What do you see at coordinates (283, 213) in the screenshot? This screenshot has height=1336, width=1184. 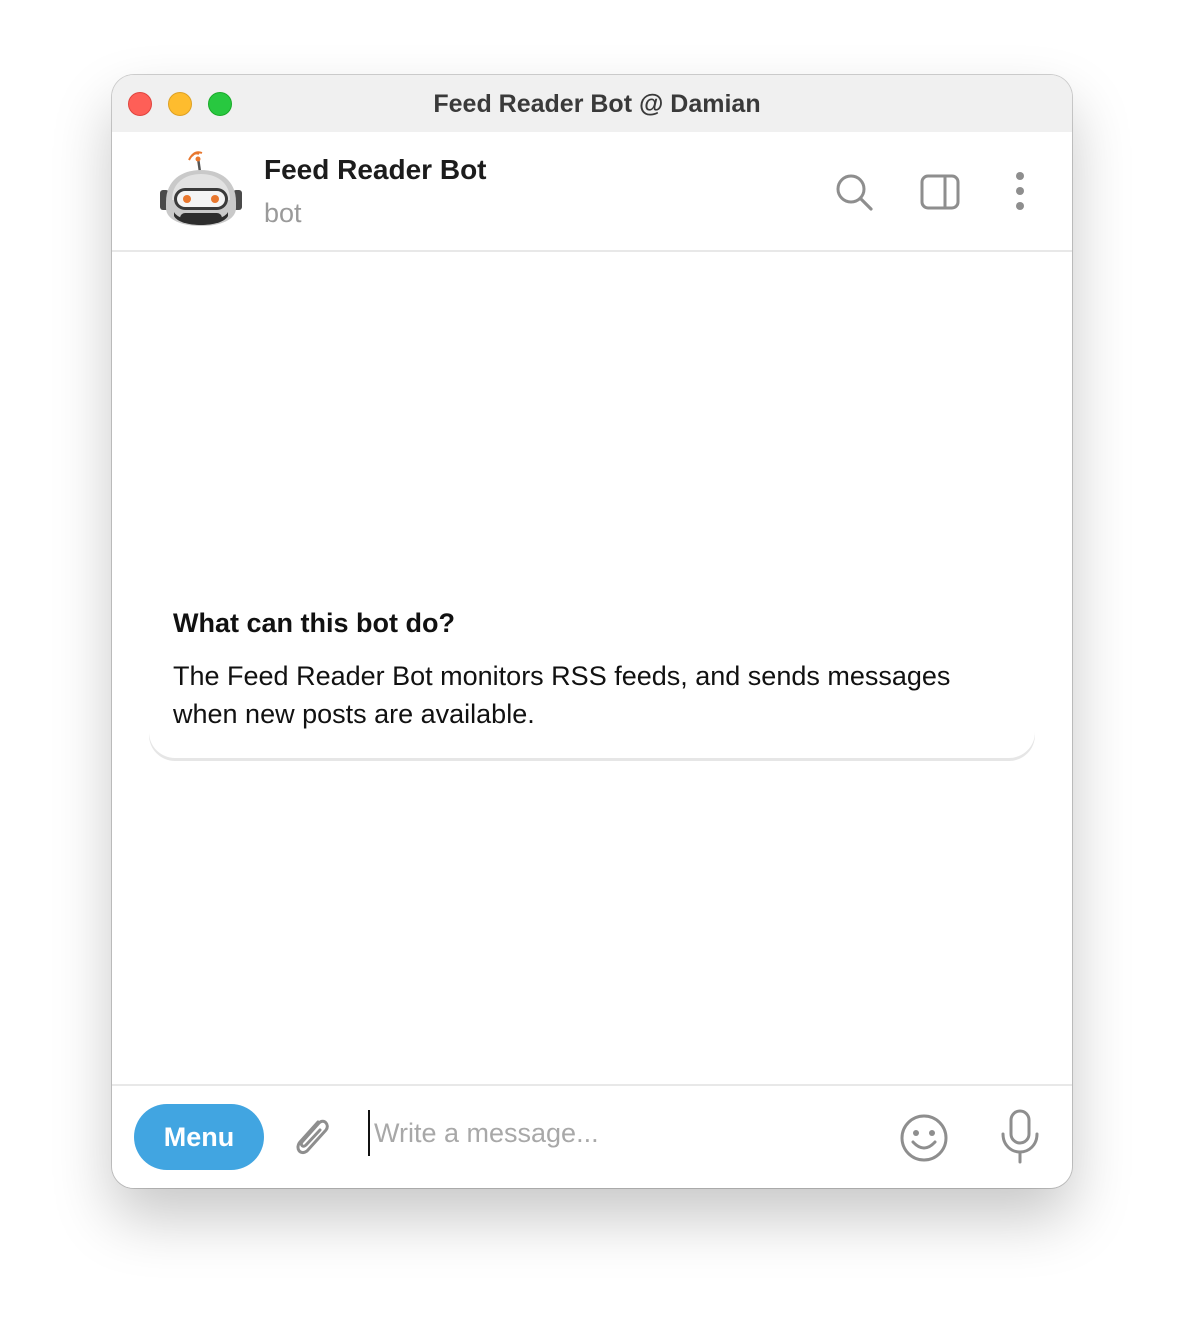 I see `chat-status: bot` at bounding box center [283, 213].